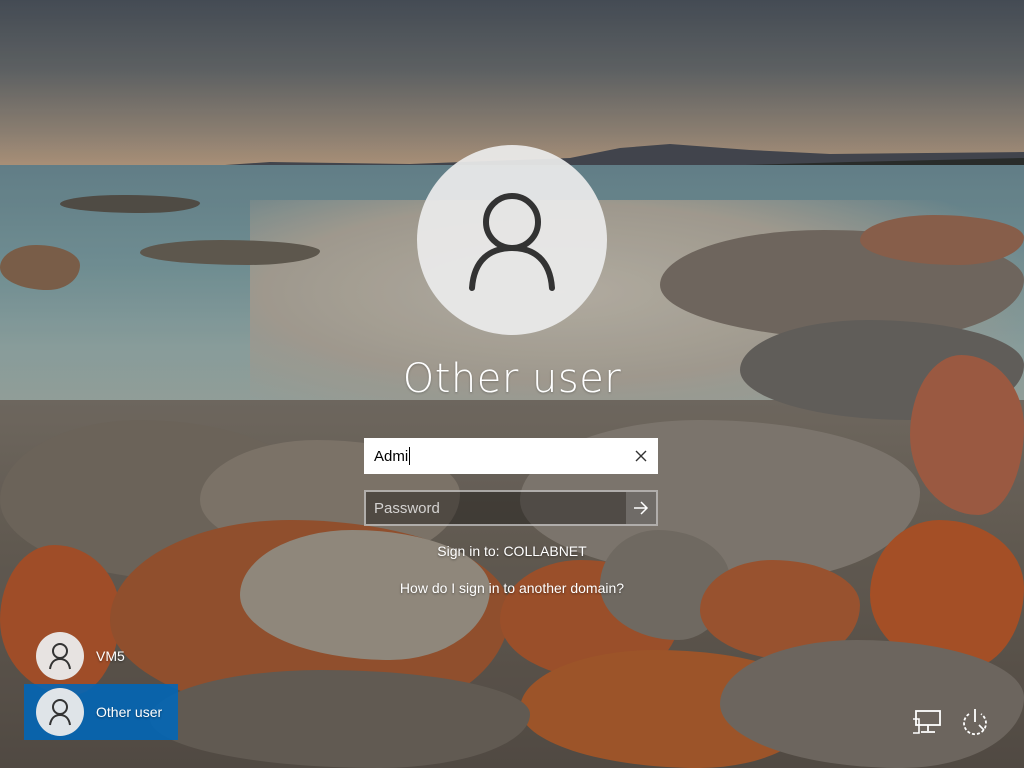 The height and width of the screenshot is (768, 1024). I want to click on clear-username-button, so click(641, 456).